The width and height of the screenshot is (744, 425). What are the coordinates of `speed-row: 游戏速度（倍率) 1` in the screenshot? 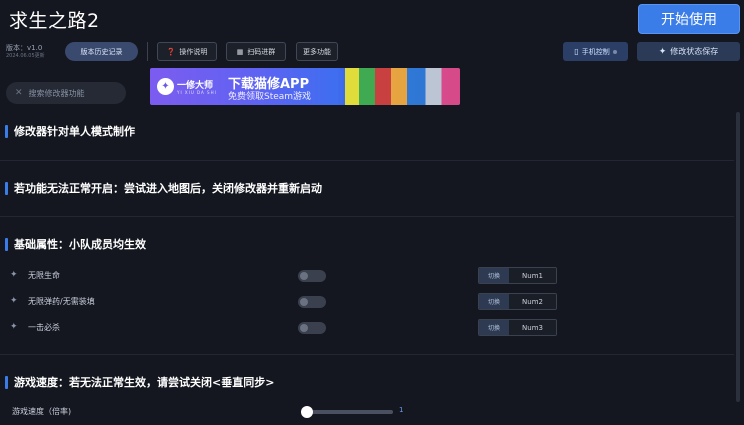 It's located at (367, 412).